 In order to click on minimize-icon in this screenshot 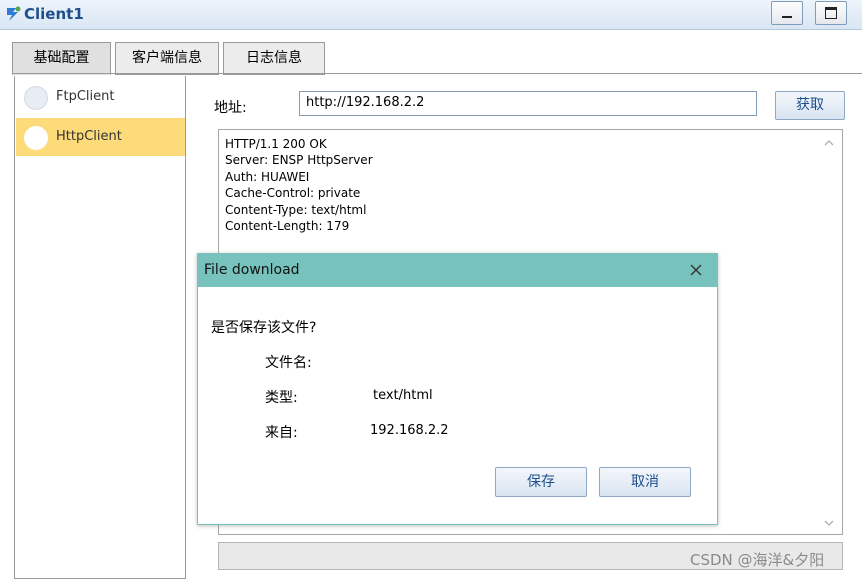, I will do `click(787, 13)`.